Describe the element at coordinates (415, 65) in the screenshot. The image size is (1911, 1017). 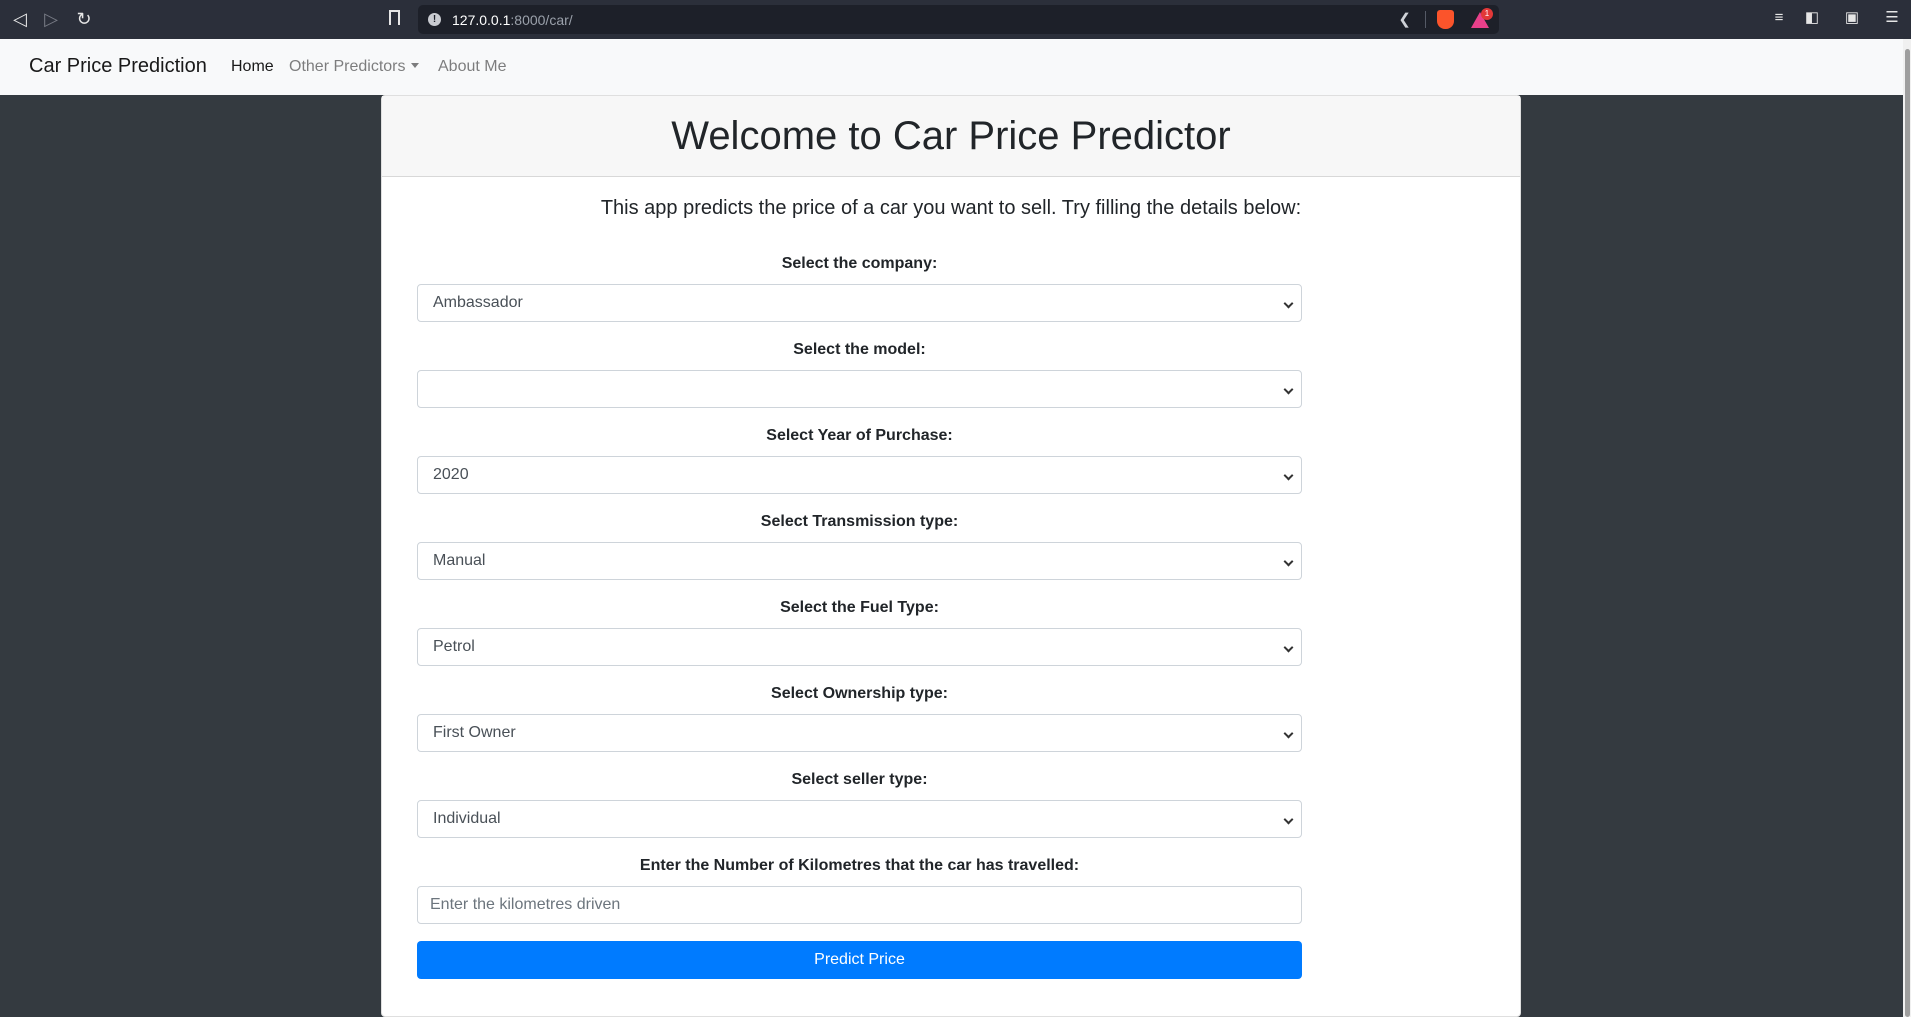
I see `caret-down-icon` at that location.